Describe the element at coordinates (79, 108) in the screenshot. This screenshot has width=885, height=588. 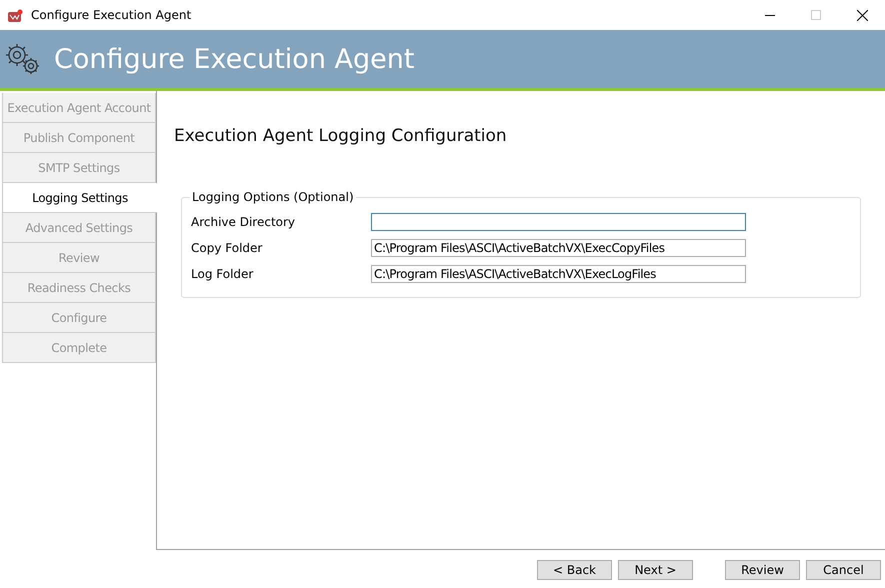
I see `sidebar-item: Execution Agent Account` at that location.